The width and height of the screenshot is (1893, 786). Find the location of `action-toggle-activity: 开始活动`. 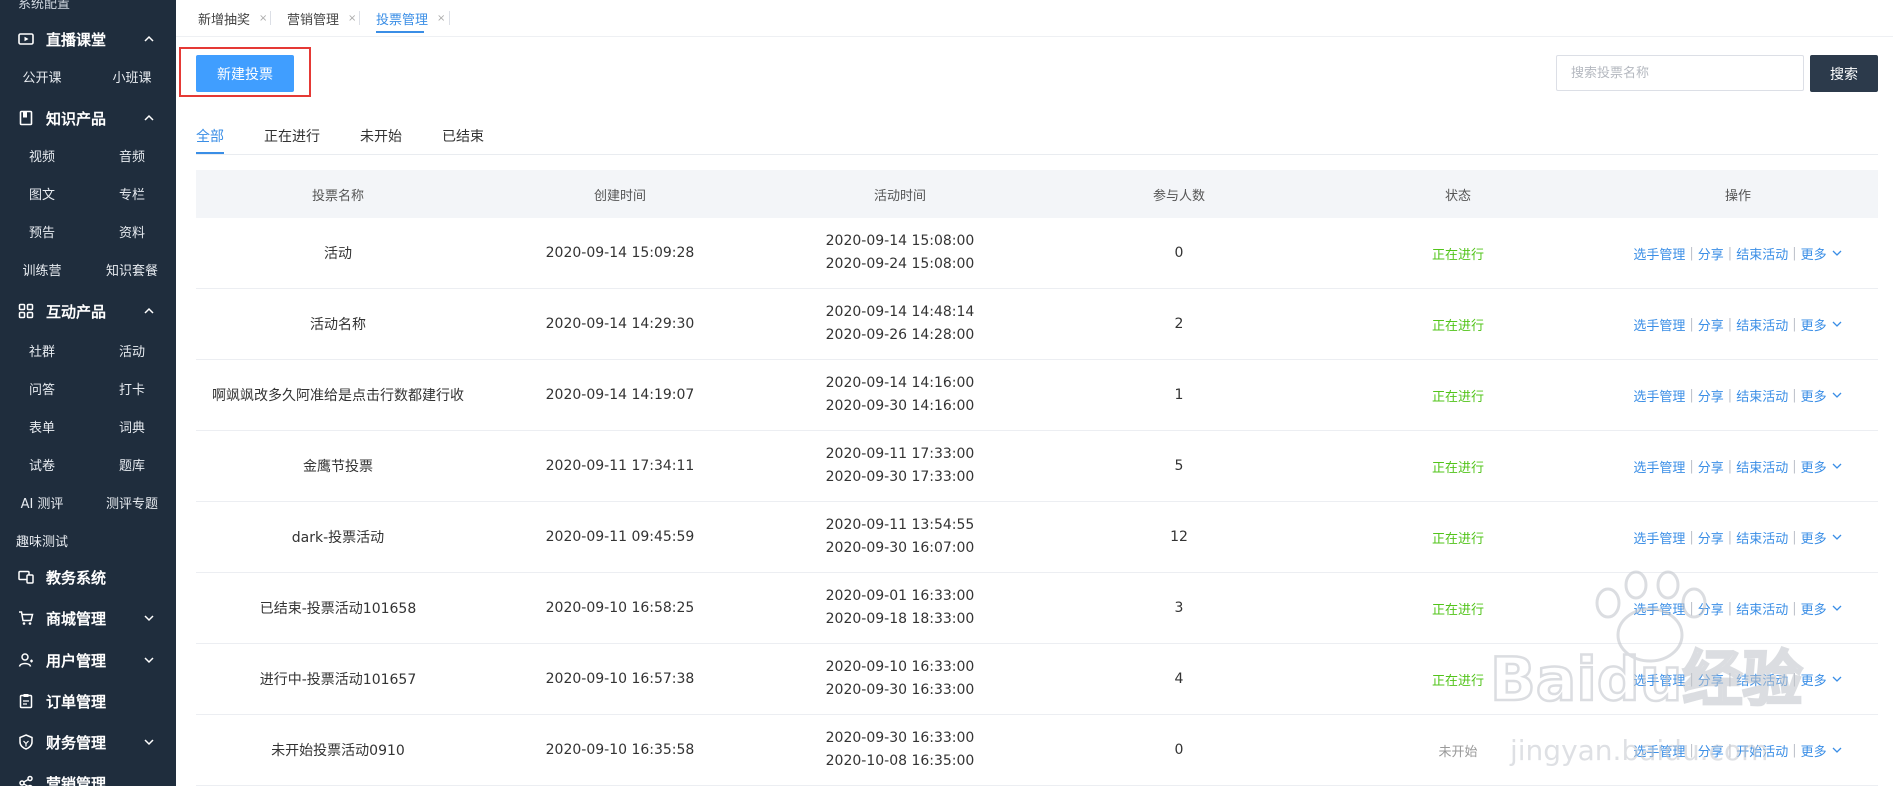

action-toggle-activity: 开始活动 is located at coordinates (1762, 750).